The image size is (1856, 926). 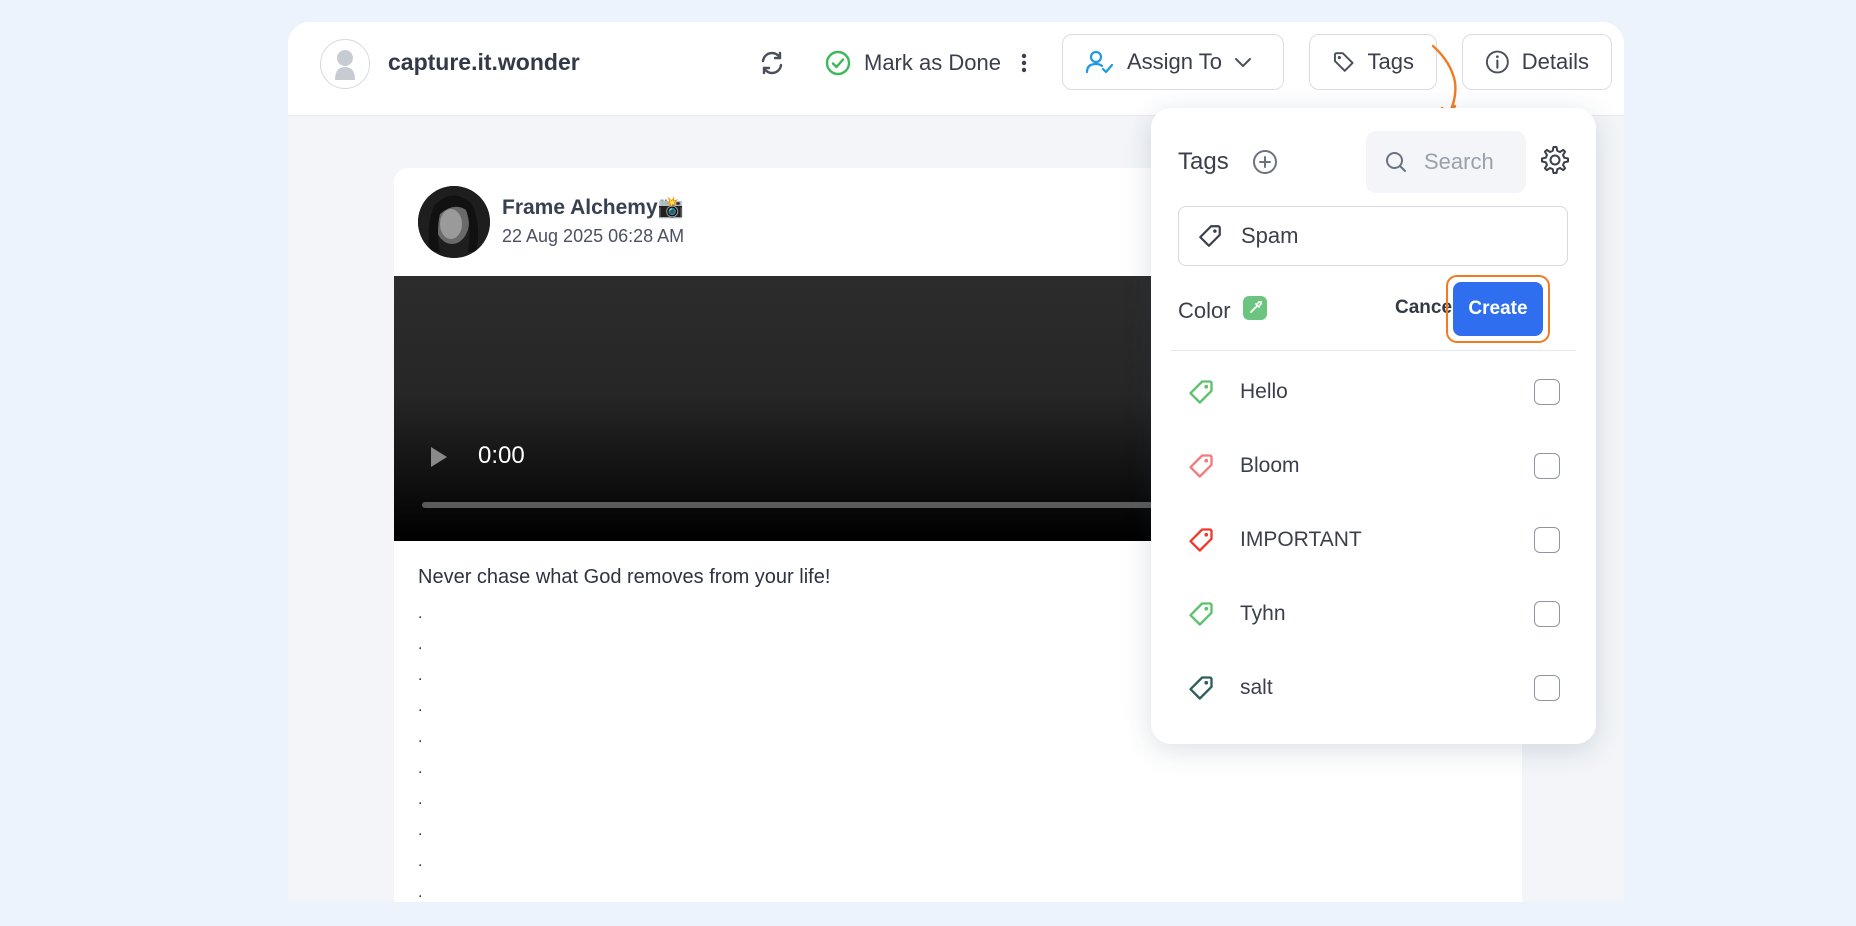 What do you see at coordinates (1242, 62) in the screenshot?
I see `chevron-down-icon` at bounding box center [1242, 62].